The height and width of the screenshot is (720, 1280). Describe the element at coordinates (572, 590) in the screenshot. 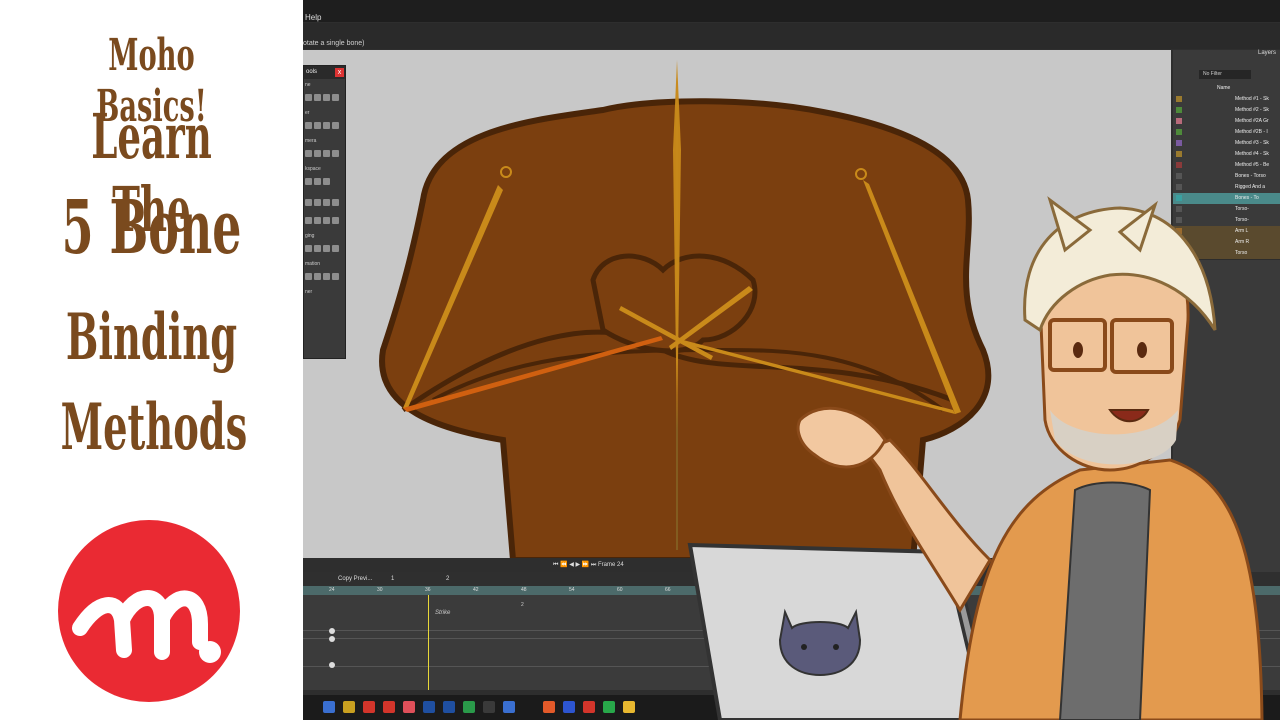

I see `ruler-tick-label: 54` at that location.